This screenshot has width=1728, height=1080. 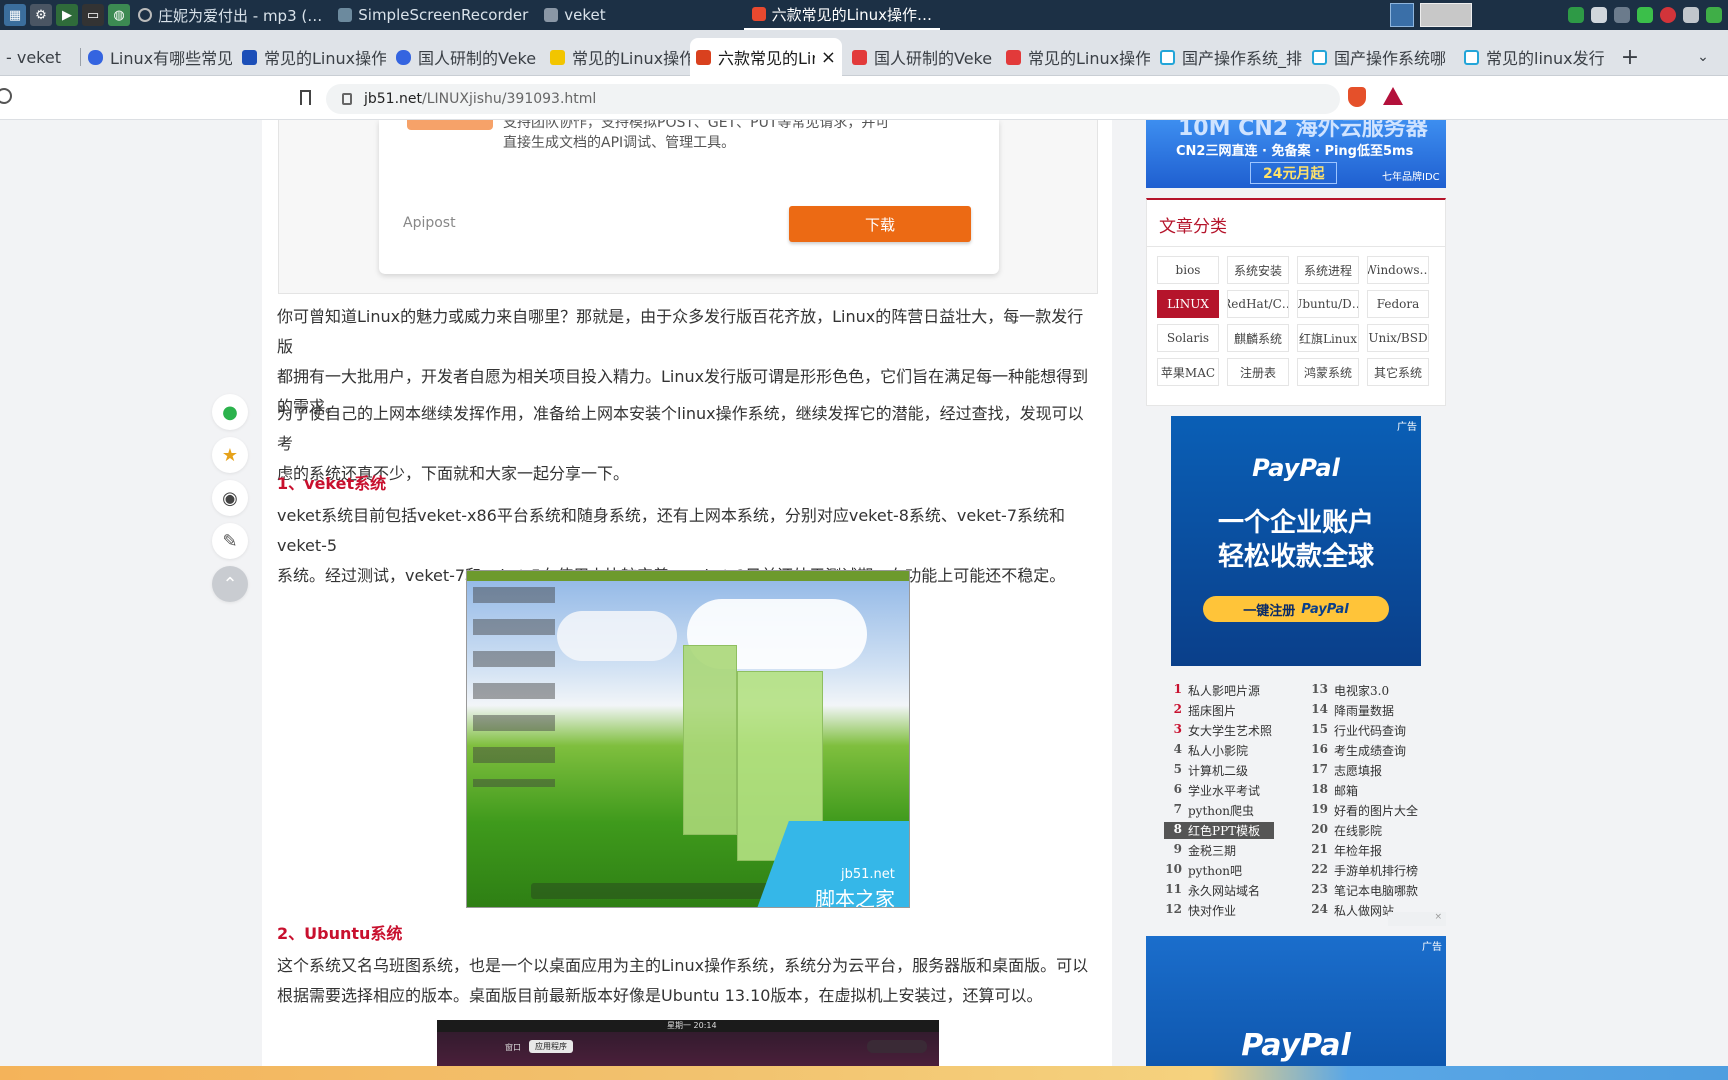 I want to click on hot-search-item: 15 行业代码查询, so click(x=1358, y=730).